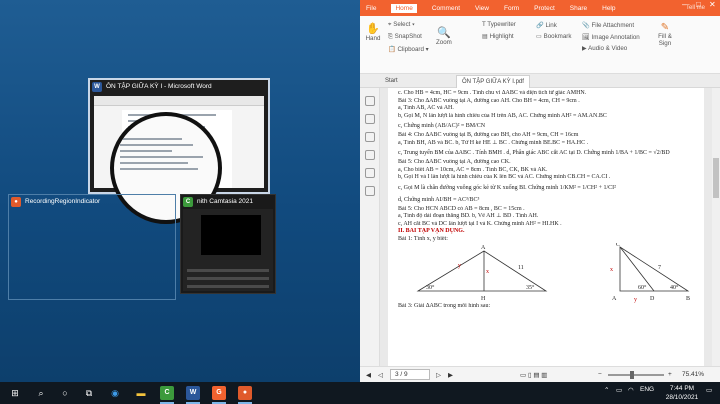  What do you see at coordinates (225, 201) in the screenshot?
I see `camtasia-thumbnail-title: nith Camtasia 2021` at bounding box center [225, 201].